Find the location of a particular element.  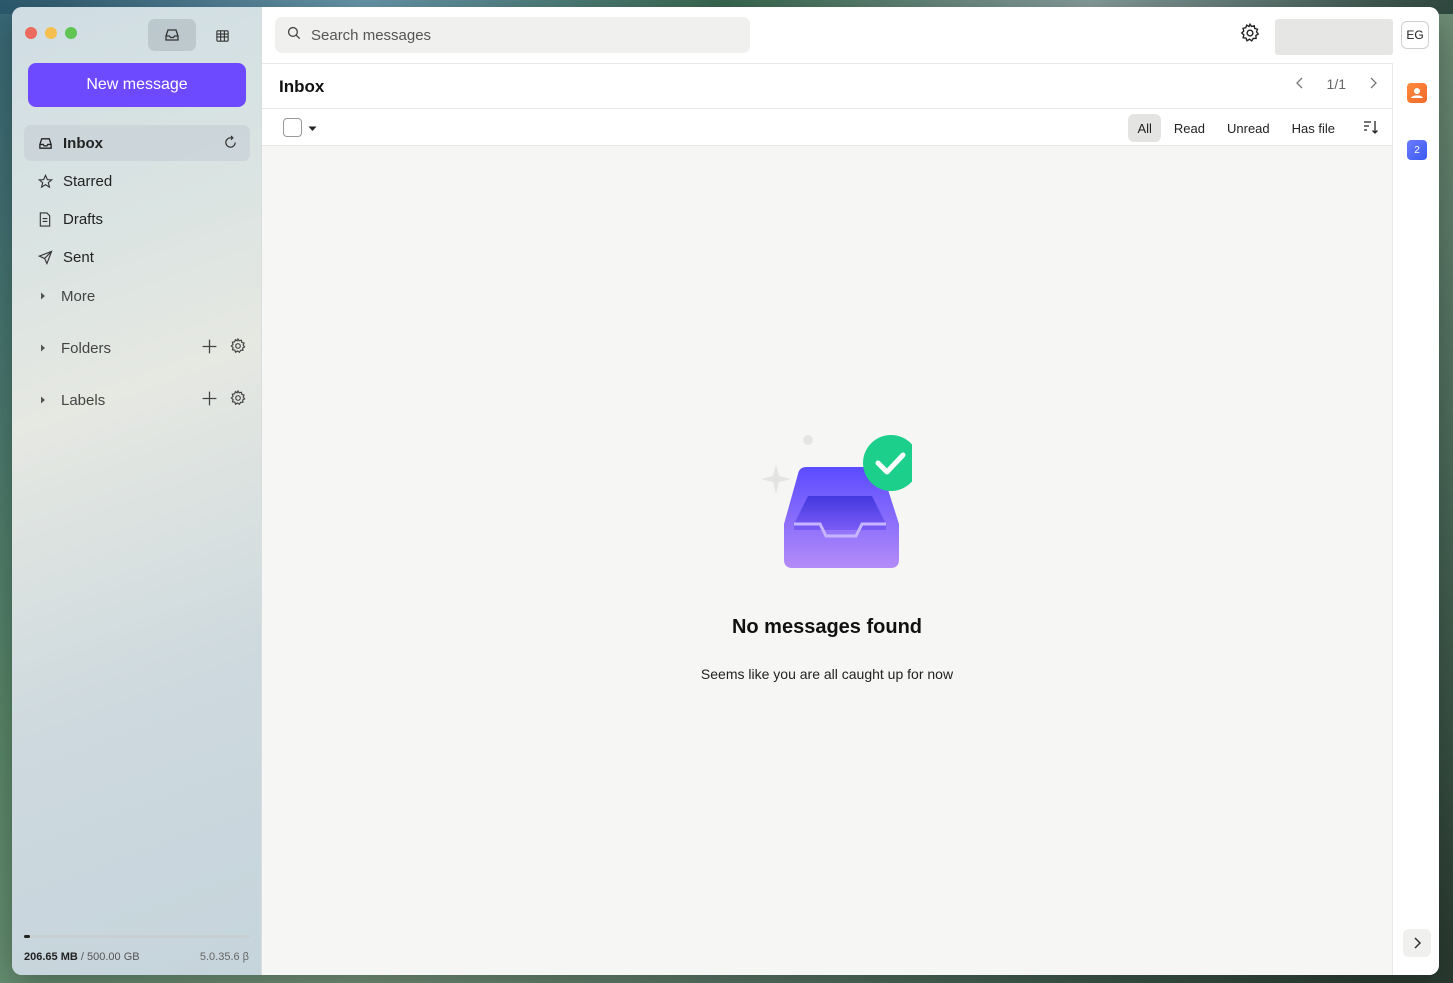

folders-label: Folders is located at coordinates (86, 348).